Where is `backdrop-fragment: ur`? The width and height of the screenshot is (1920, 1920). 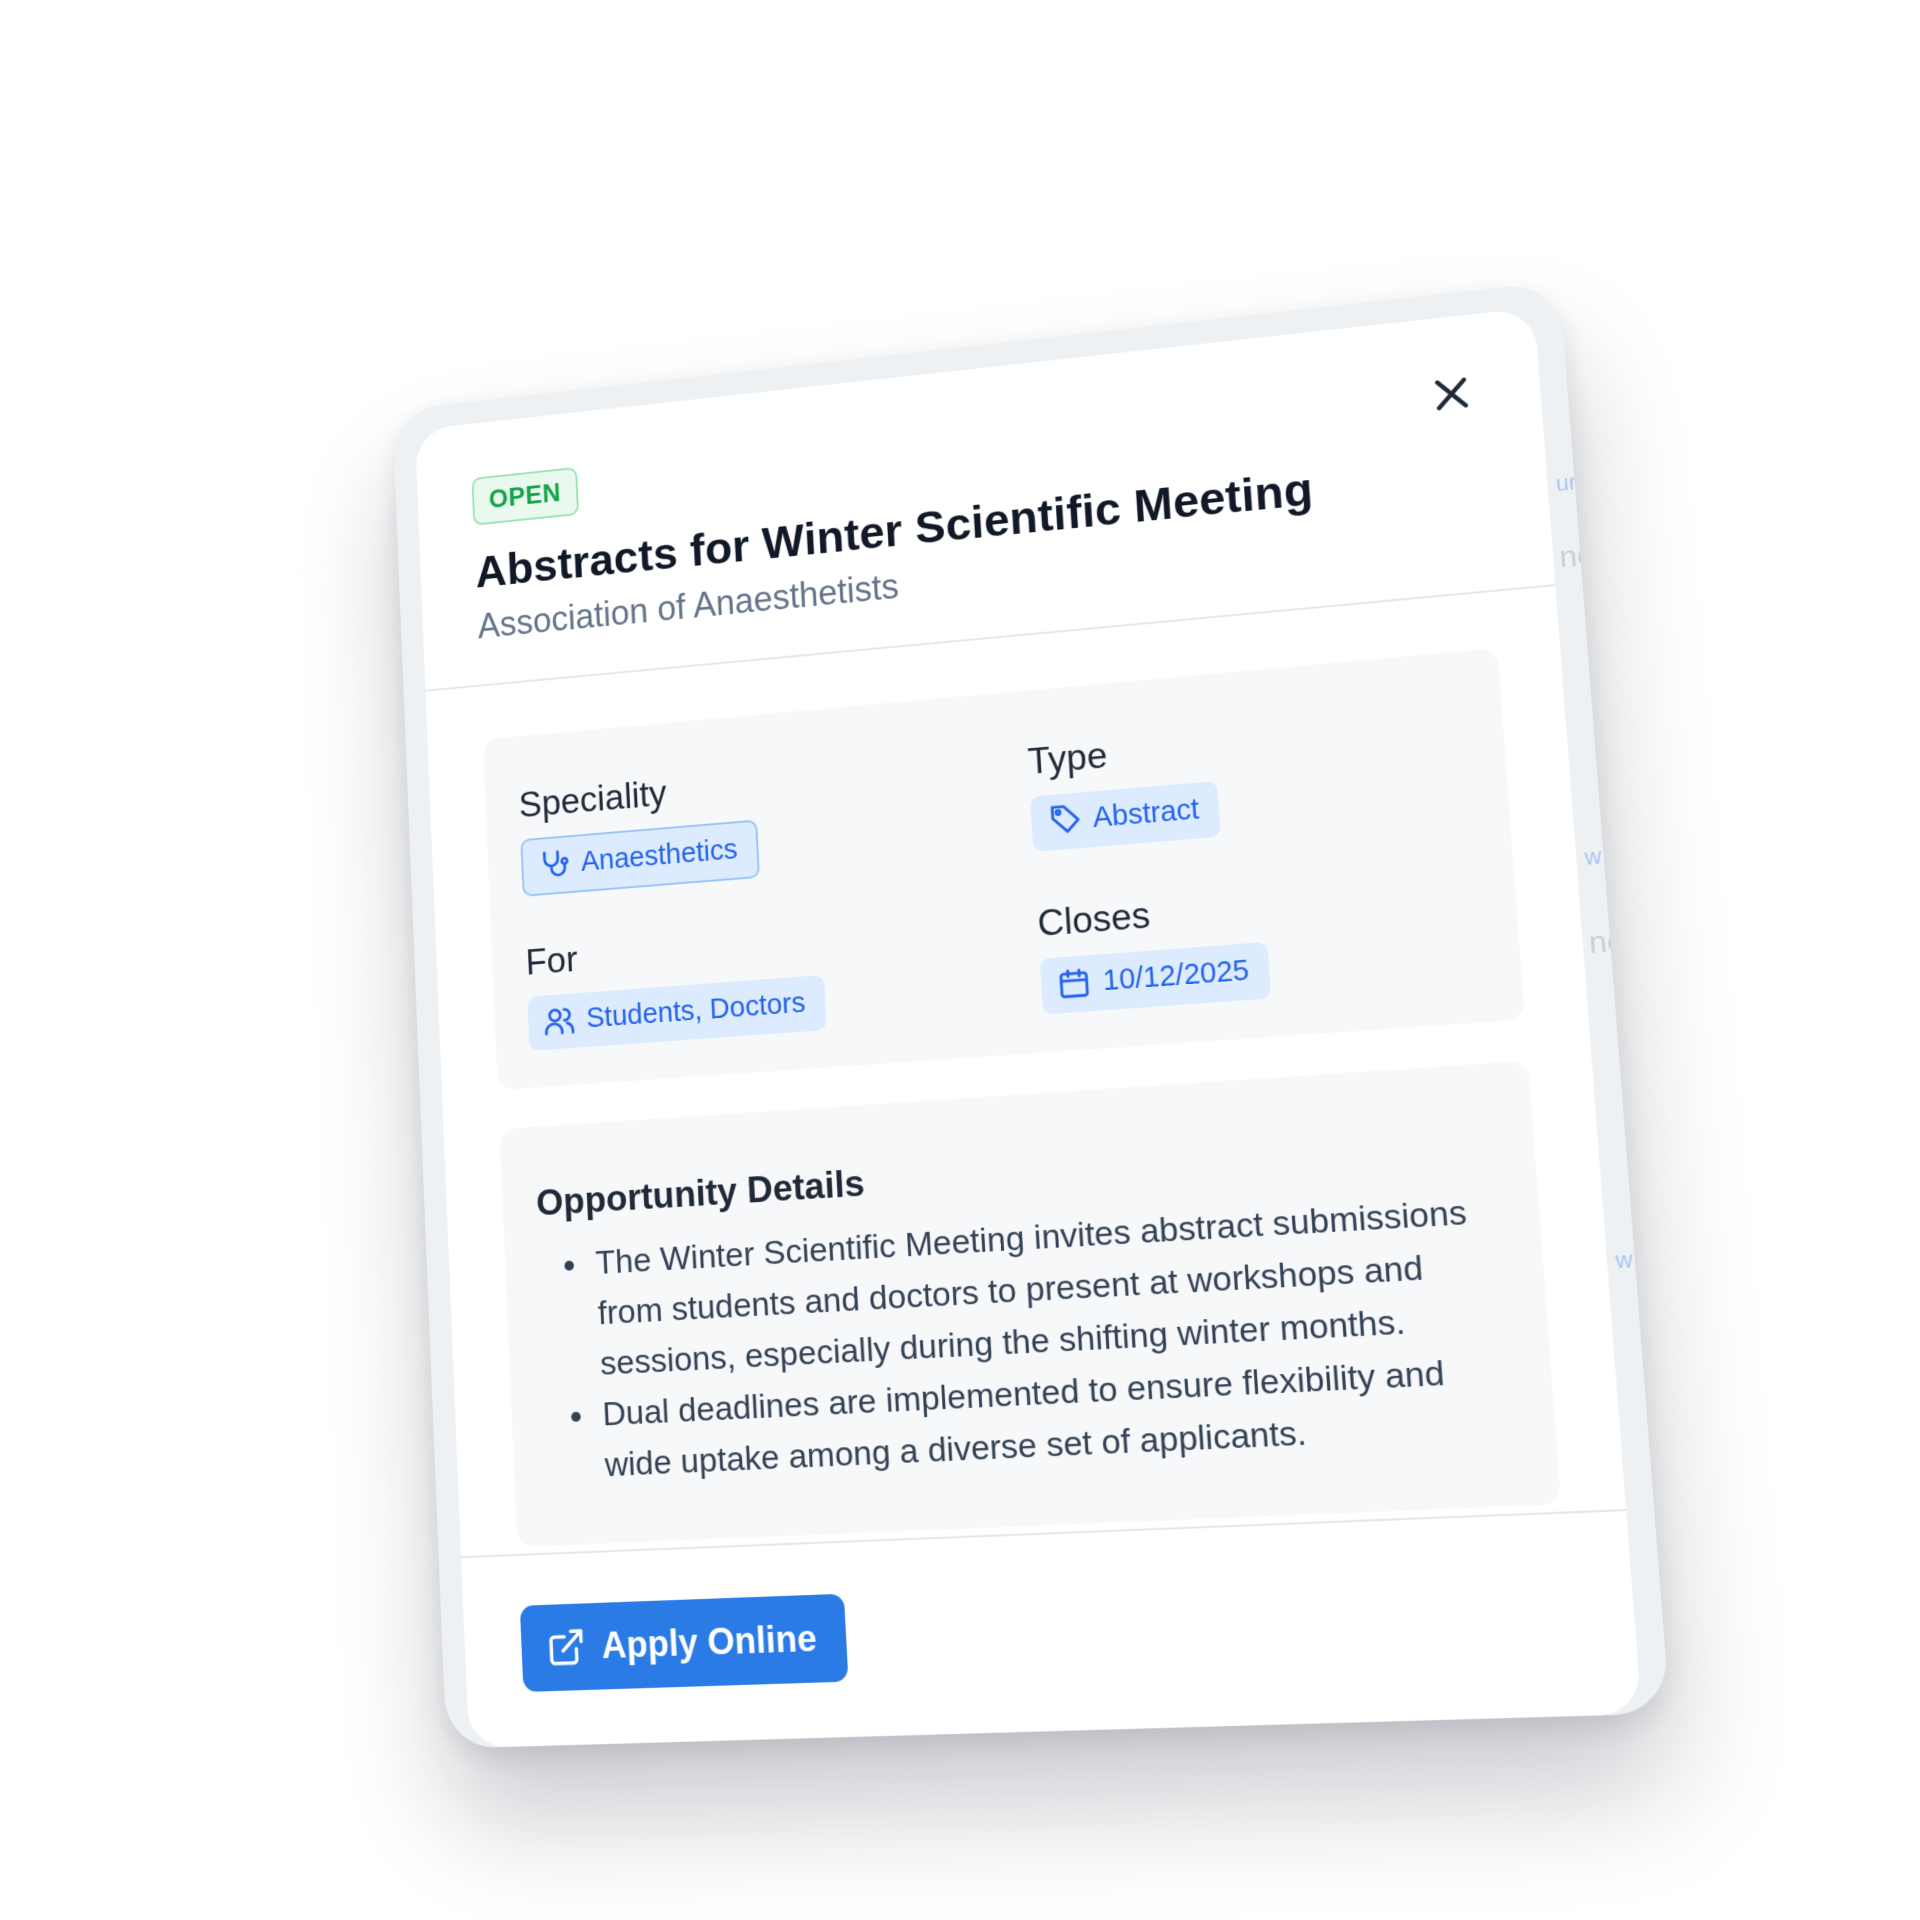 backdrop-fragment: ur is located at coordinates (1566, 483).